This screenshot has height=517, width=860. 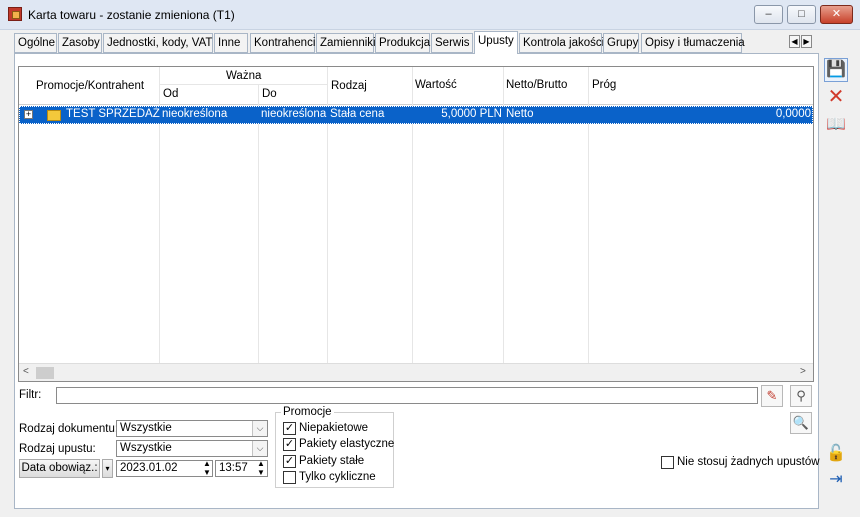 I want to click on unlock-icon: 🔓, so click(x=836, y=455).